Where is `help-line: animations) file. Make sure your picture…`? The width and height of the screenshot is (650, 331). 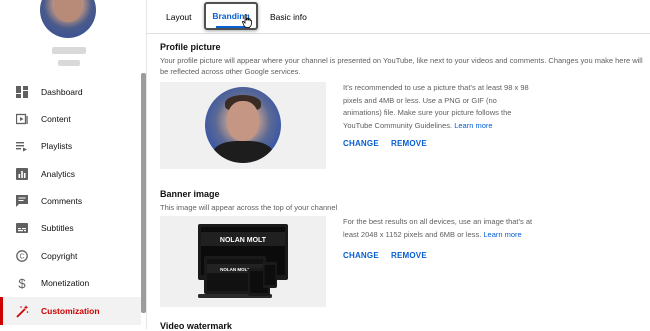 help-line: animations) file. Make sure your picture… is located at coordinates (427, 112).